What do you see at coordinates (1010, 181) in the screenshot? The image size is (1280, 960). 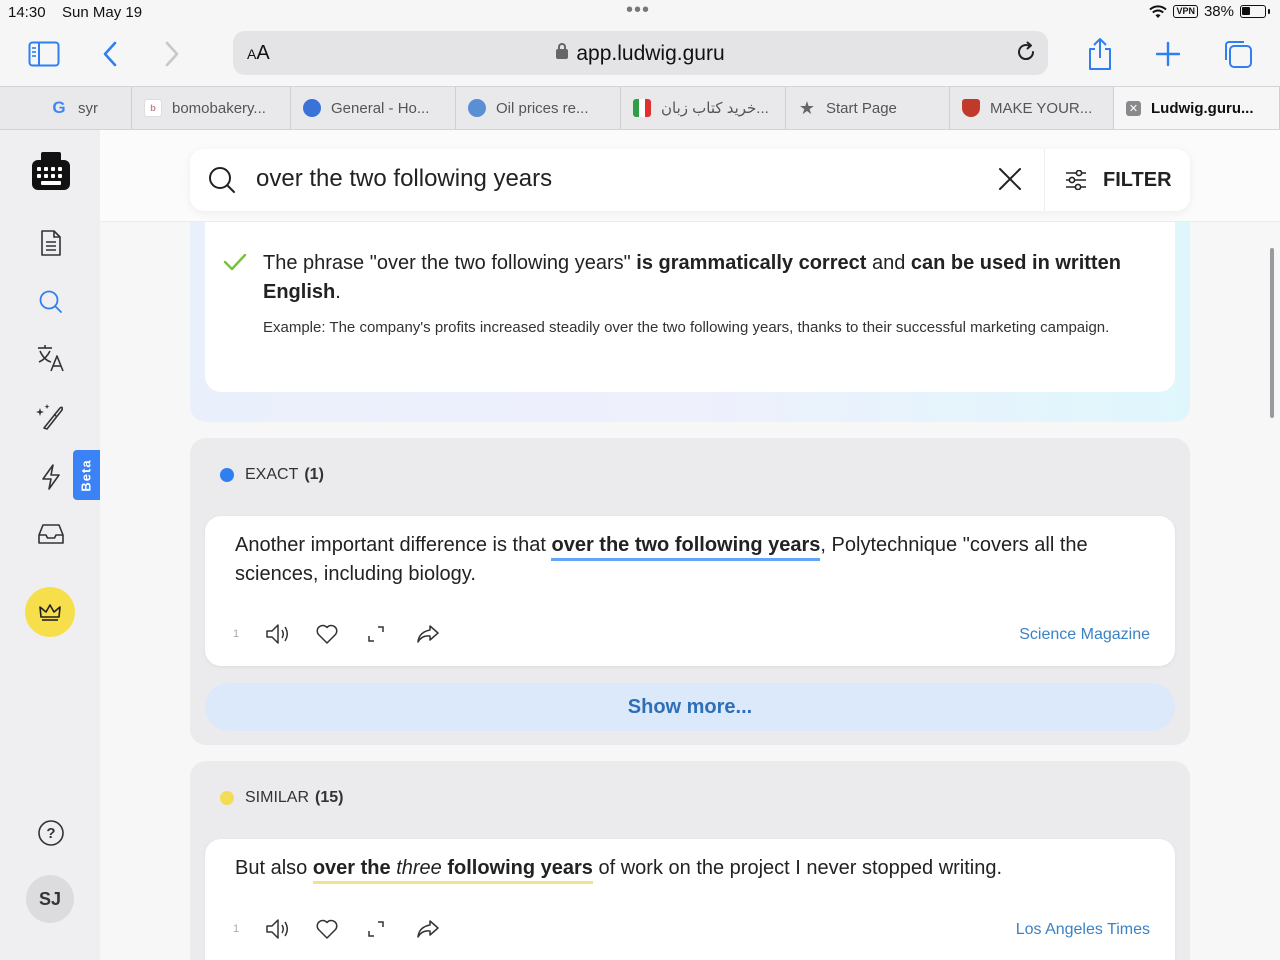 I see `clear-search-icon` at bounding box center [1010, 181].